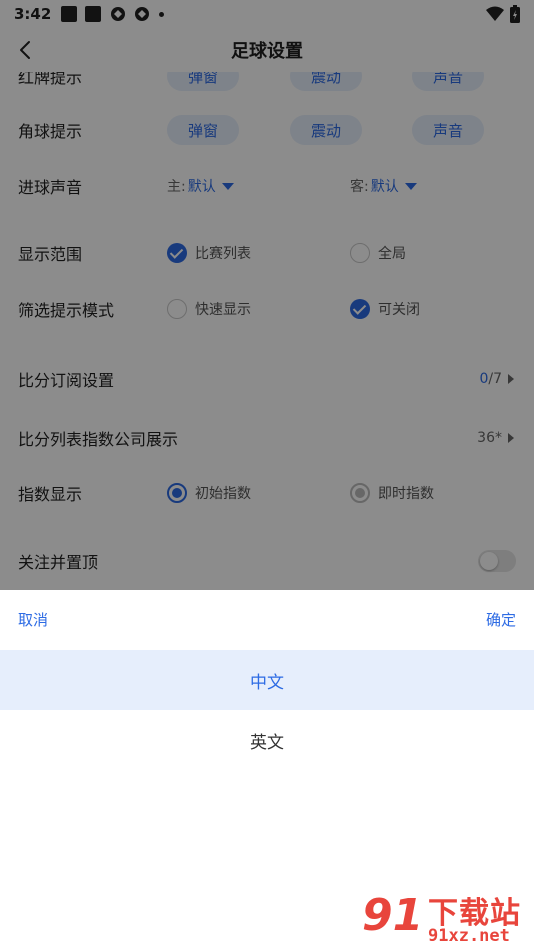  I want to click on sheet-toolbar: 取消 确定, so click(267, 620).